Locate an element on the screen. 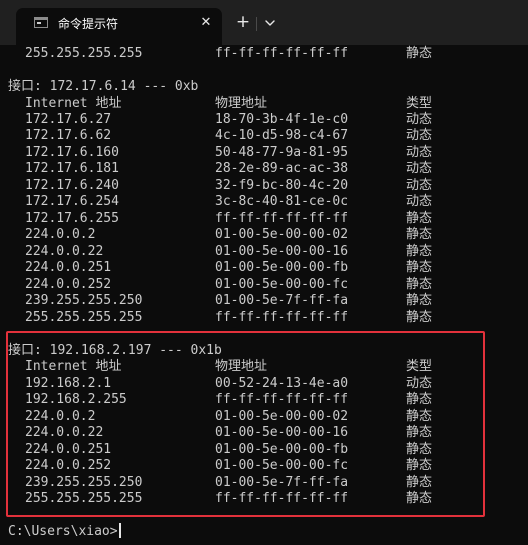 This screenshot has height=545, width=528. arp-entry-ip: 172.17.6.181 is located at coordinates (72, 168).